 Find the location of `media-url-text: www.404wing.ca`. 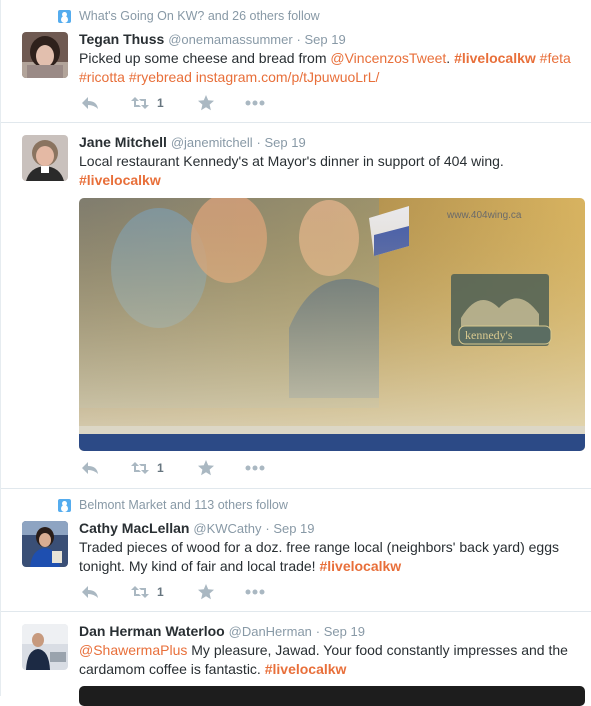

media-url-text: www.404wing.ca is located at coordinates (484, 215).